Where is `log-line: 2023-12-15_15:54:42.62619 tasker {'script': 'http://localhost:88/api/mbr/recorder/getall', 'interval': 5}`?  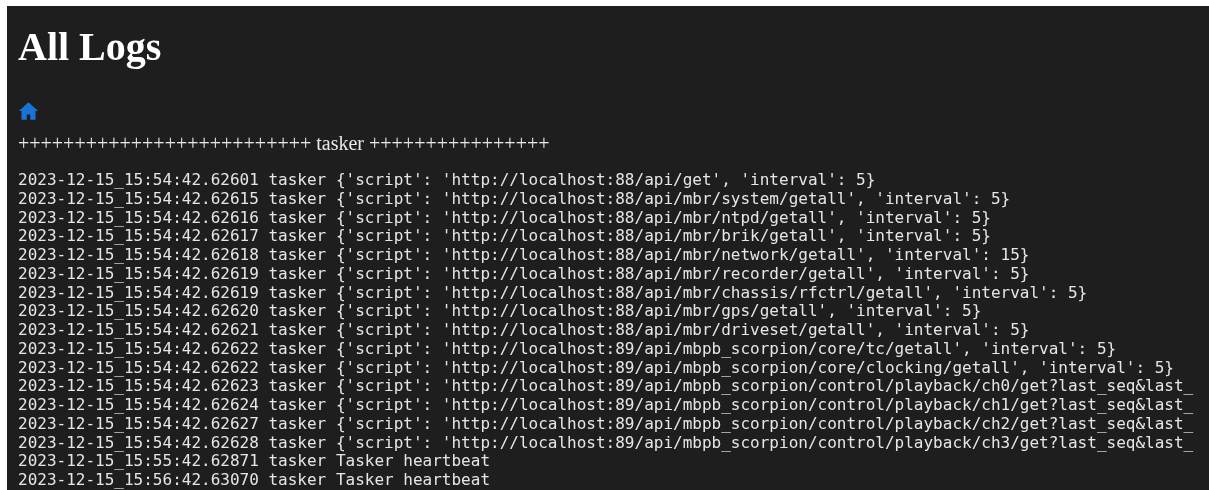
log-line: 2023-12-15_15:54:42.62619 tasker {'script': 'http://localhost:88/api/mbr/recorder/getall', 'interval': 5} is located at coordinates (524, 274).